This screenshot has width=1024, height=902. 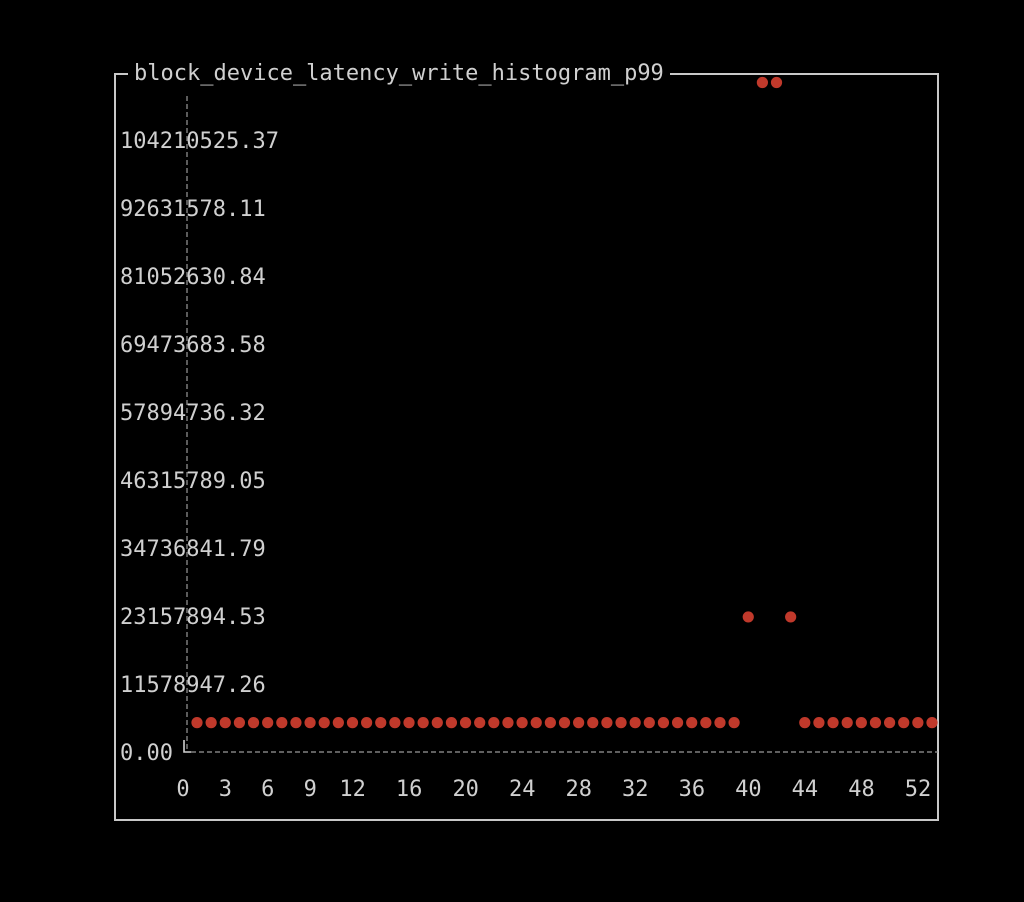 What do you see at coordinates (193, 549) in the screenshot?
I see `y-tick-label: 34736841.79` at bounding box center [193, 549].